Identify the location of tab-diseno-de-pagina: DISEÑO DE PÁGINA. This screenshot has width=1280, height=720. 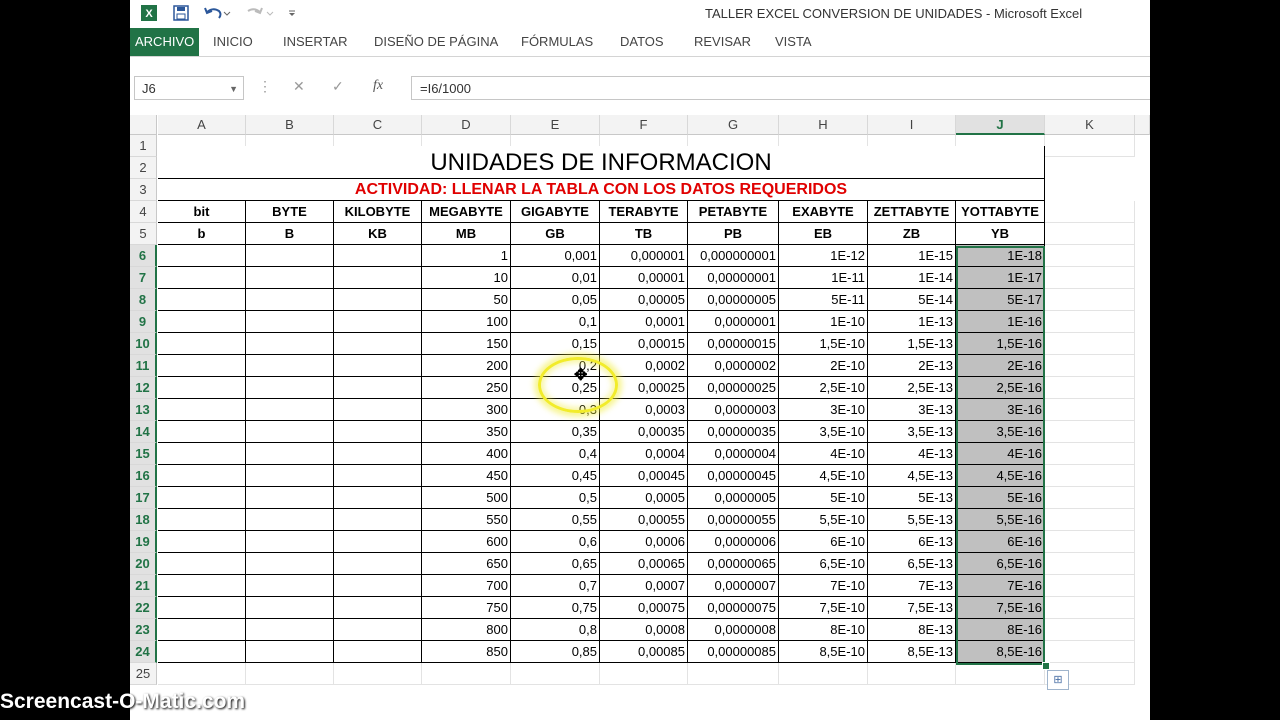
(436, 42).